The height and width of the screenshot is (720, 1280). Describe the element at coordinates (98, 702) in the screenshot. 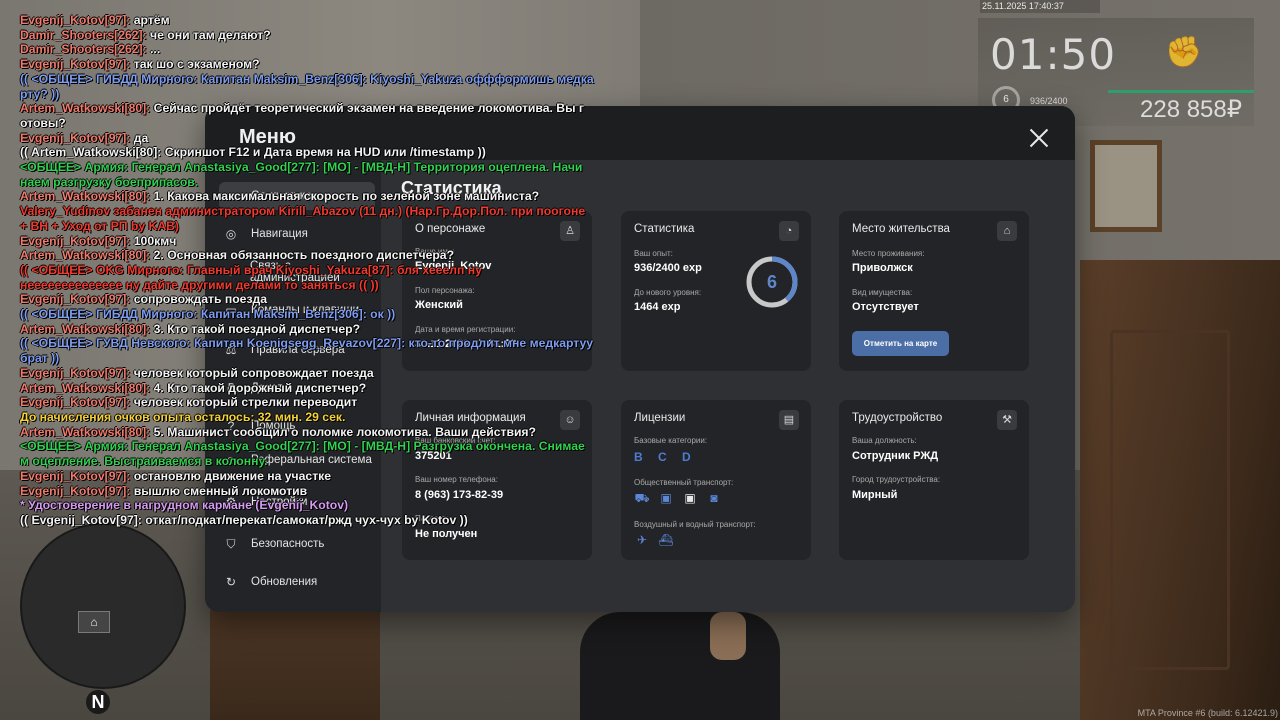

I see `north-indicator: N` at that location.